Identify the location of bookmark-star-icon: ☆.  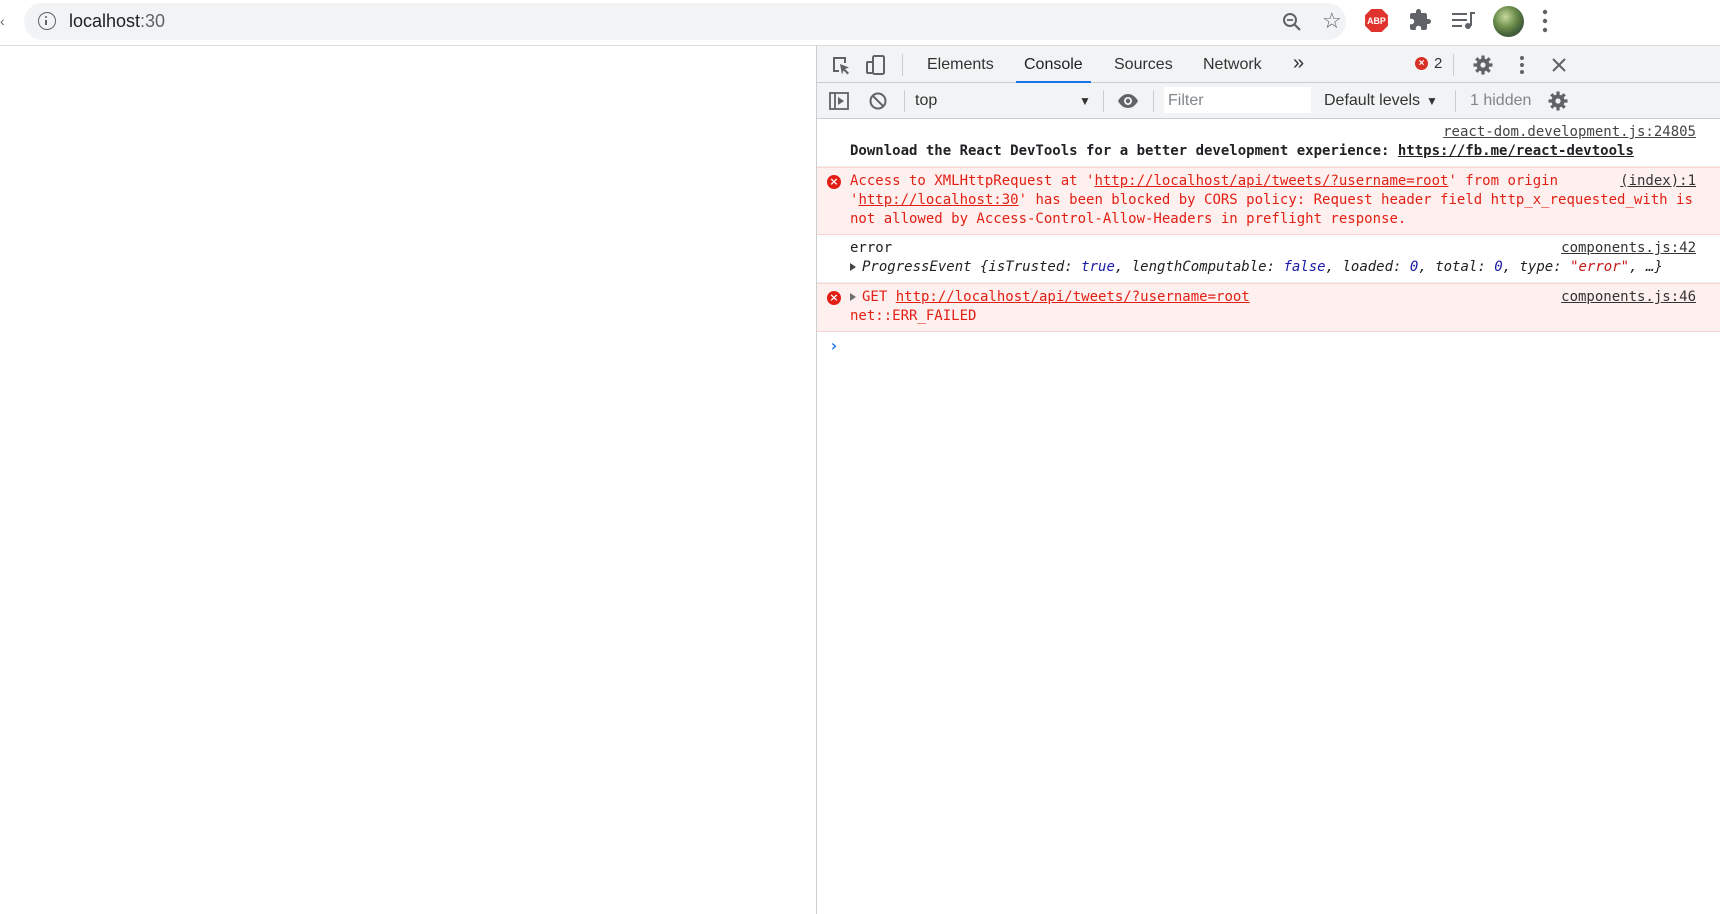
(1332, 21).